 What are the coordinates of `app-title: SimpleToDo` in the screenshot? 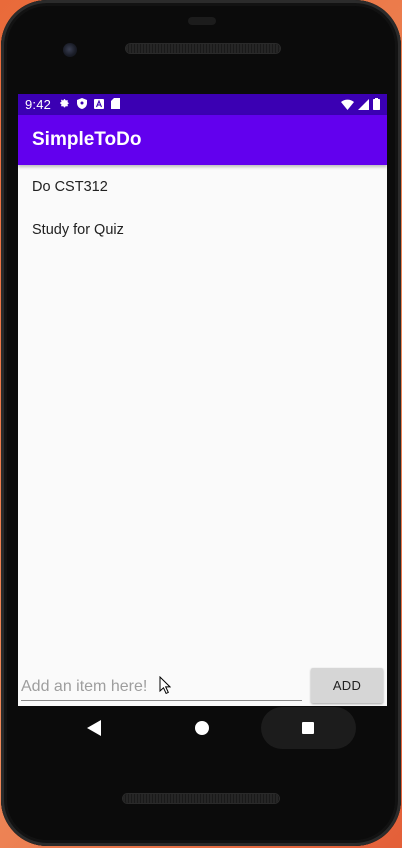 It's located at (87, 139).